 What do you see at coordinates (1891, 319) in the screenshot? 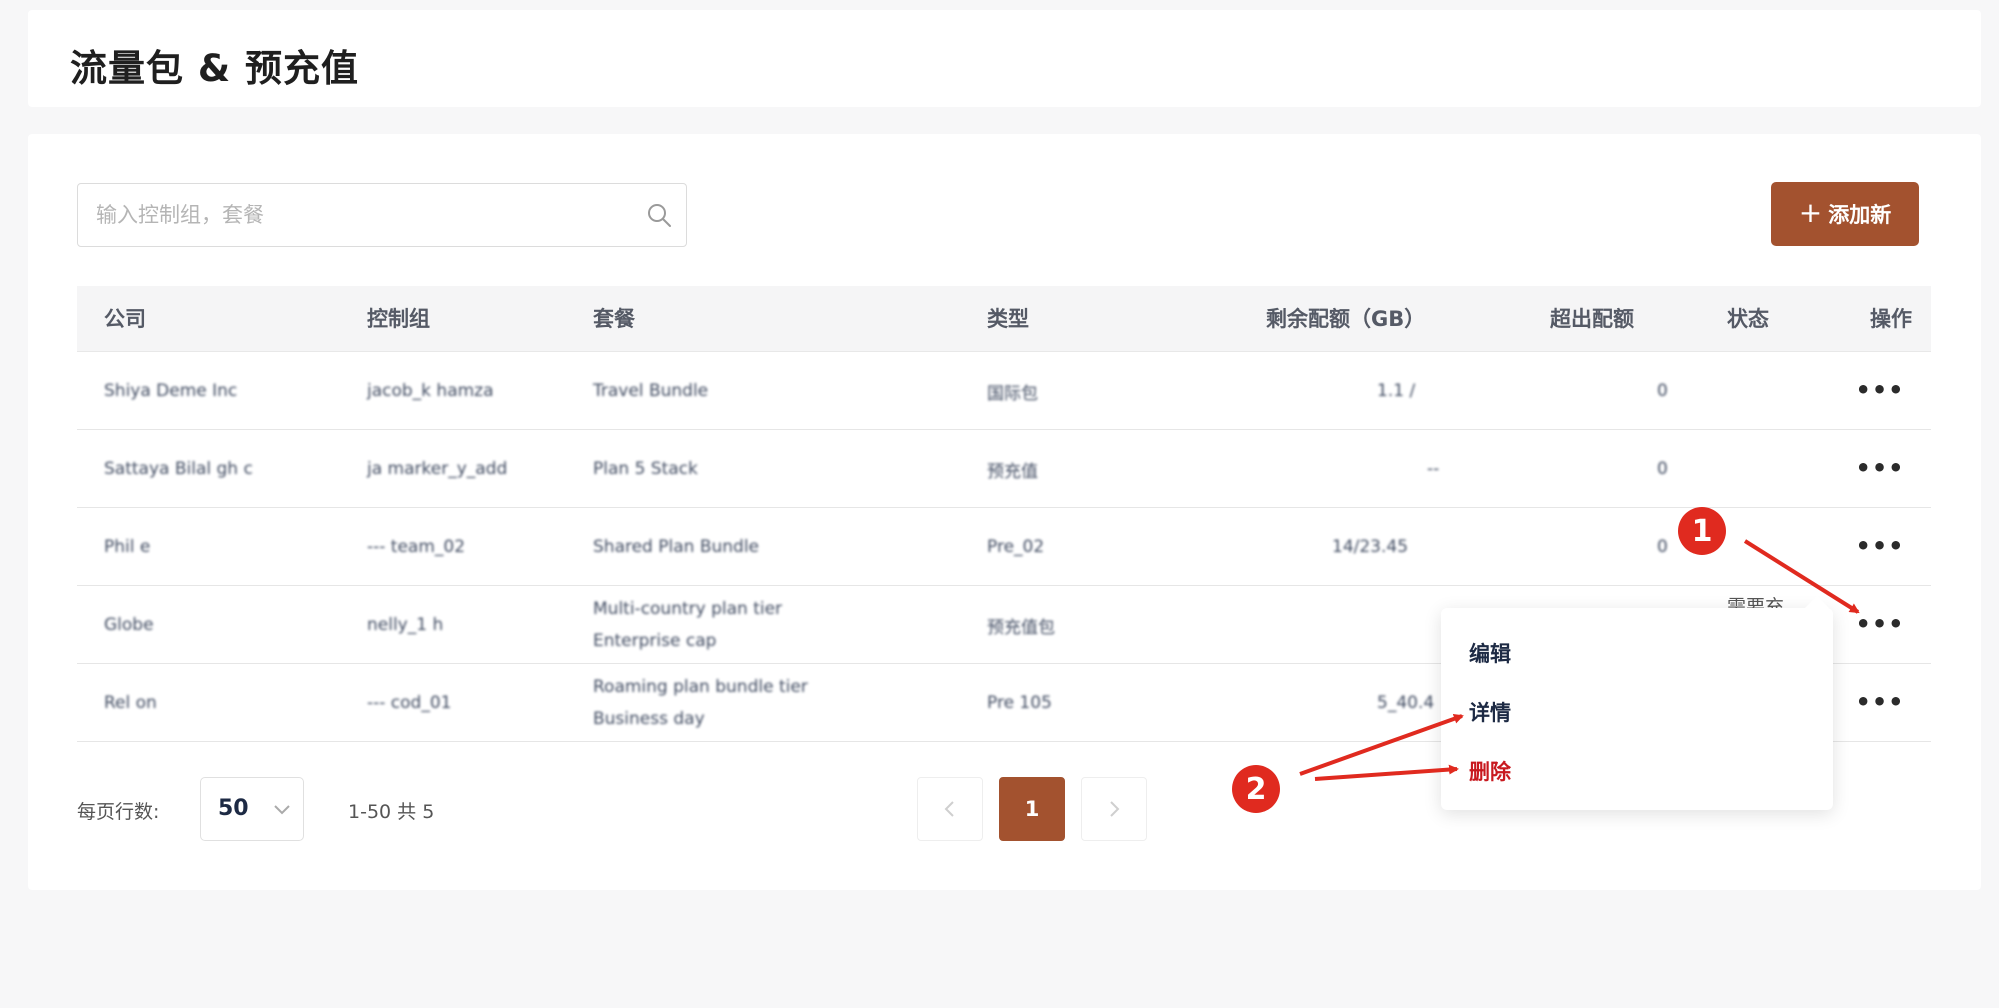
I see `header-actions: 操作` at bounding box center [1891, 319].